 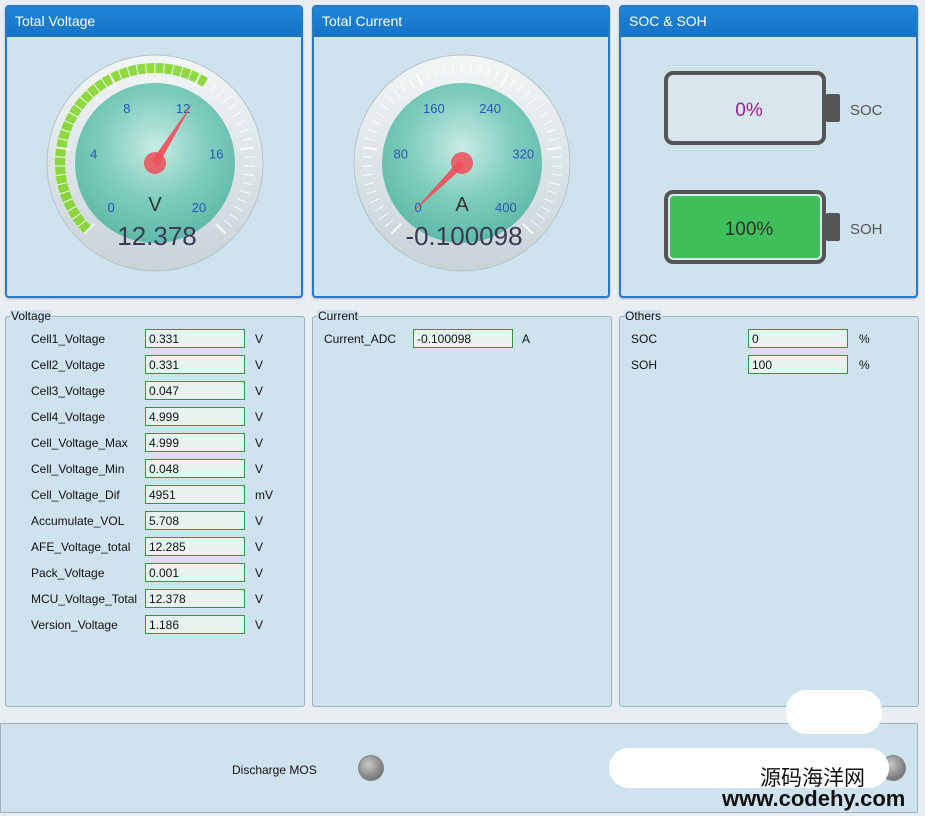 I want to click on row-value-field: 12.378, so click(x=195, y=598).